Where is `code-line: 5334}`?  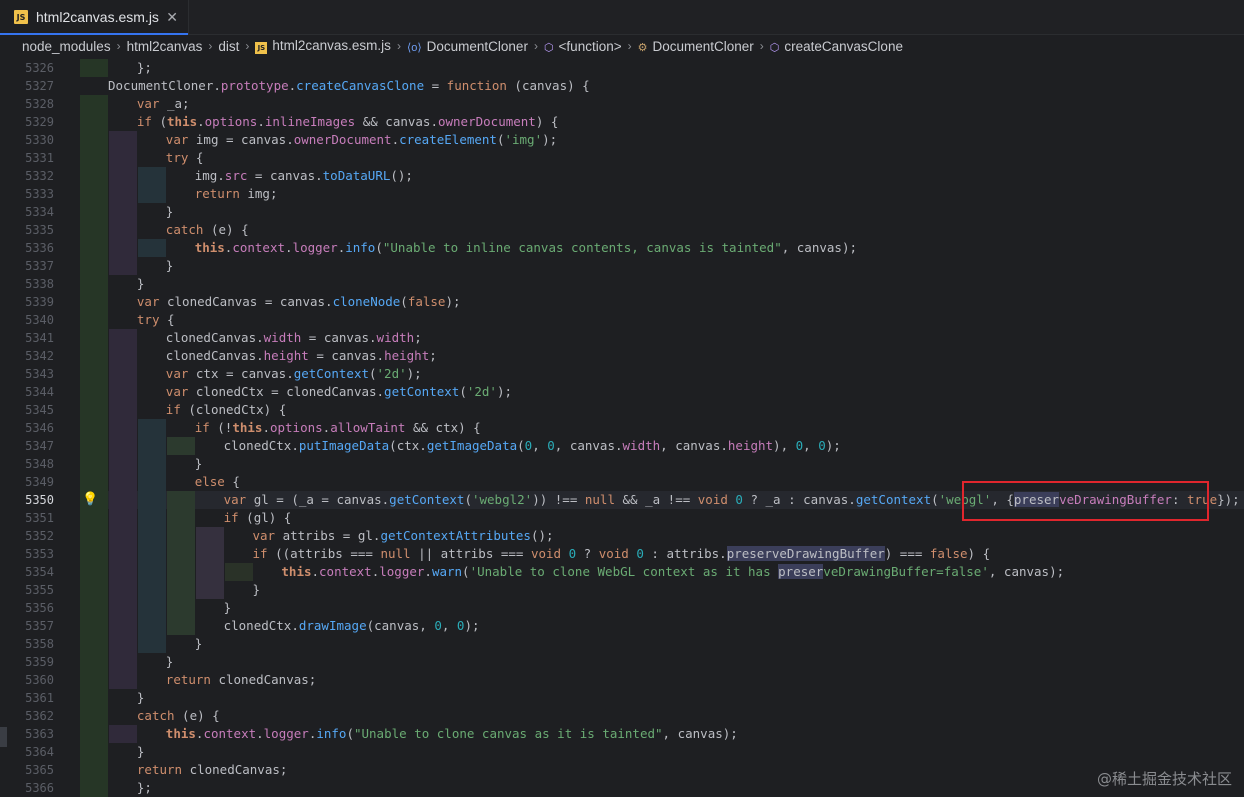 code-line: 5334} is located at coordinates (622, 212).